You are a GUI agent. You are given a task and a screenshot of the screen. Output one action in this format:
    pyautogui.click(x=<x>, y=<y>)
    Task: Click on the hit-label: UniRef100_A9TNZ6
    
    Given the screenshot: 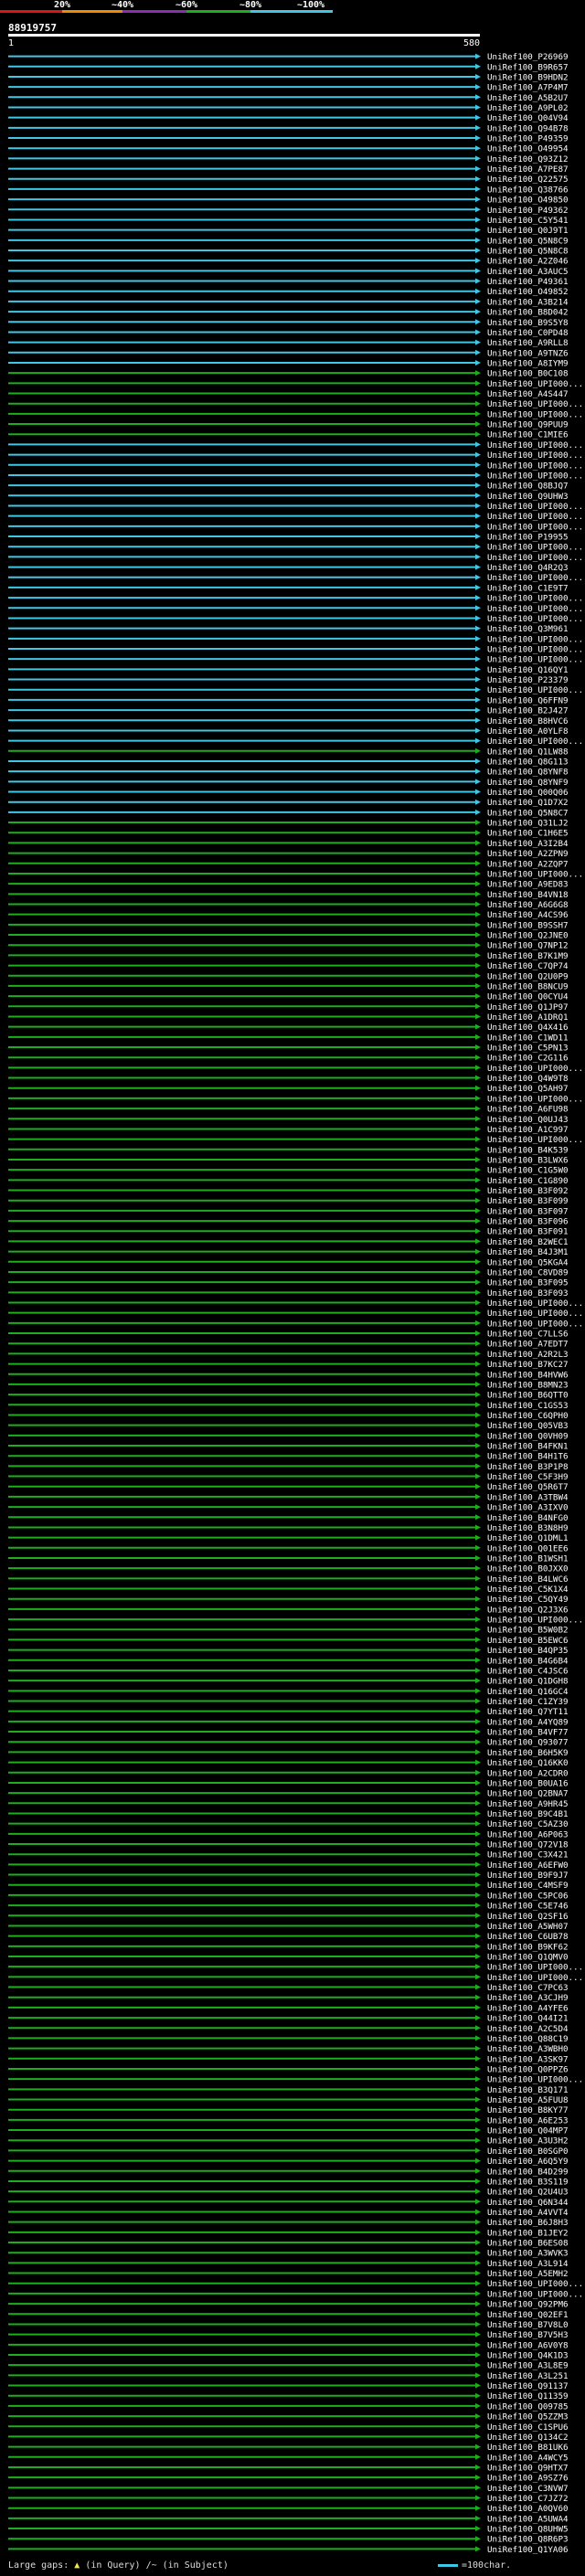 What is the action you would take?
    pyautogui.click(x=528, y=353)
    